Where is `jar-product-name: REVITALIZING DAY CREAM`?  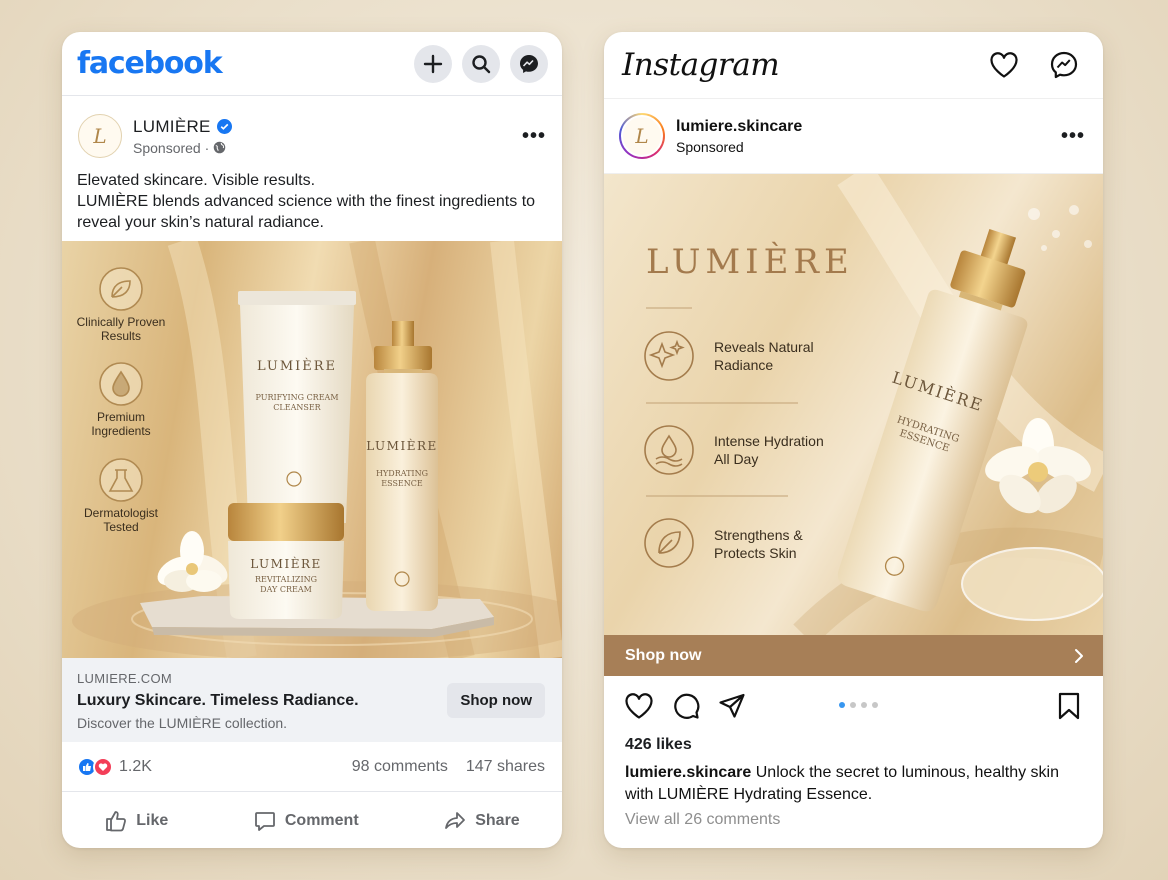 jar-product-name: REVITALIZING DAY CREAM is located at coordinates (286, 584).